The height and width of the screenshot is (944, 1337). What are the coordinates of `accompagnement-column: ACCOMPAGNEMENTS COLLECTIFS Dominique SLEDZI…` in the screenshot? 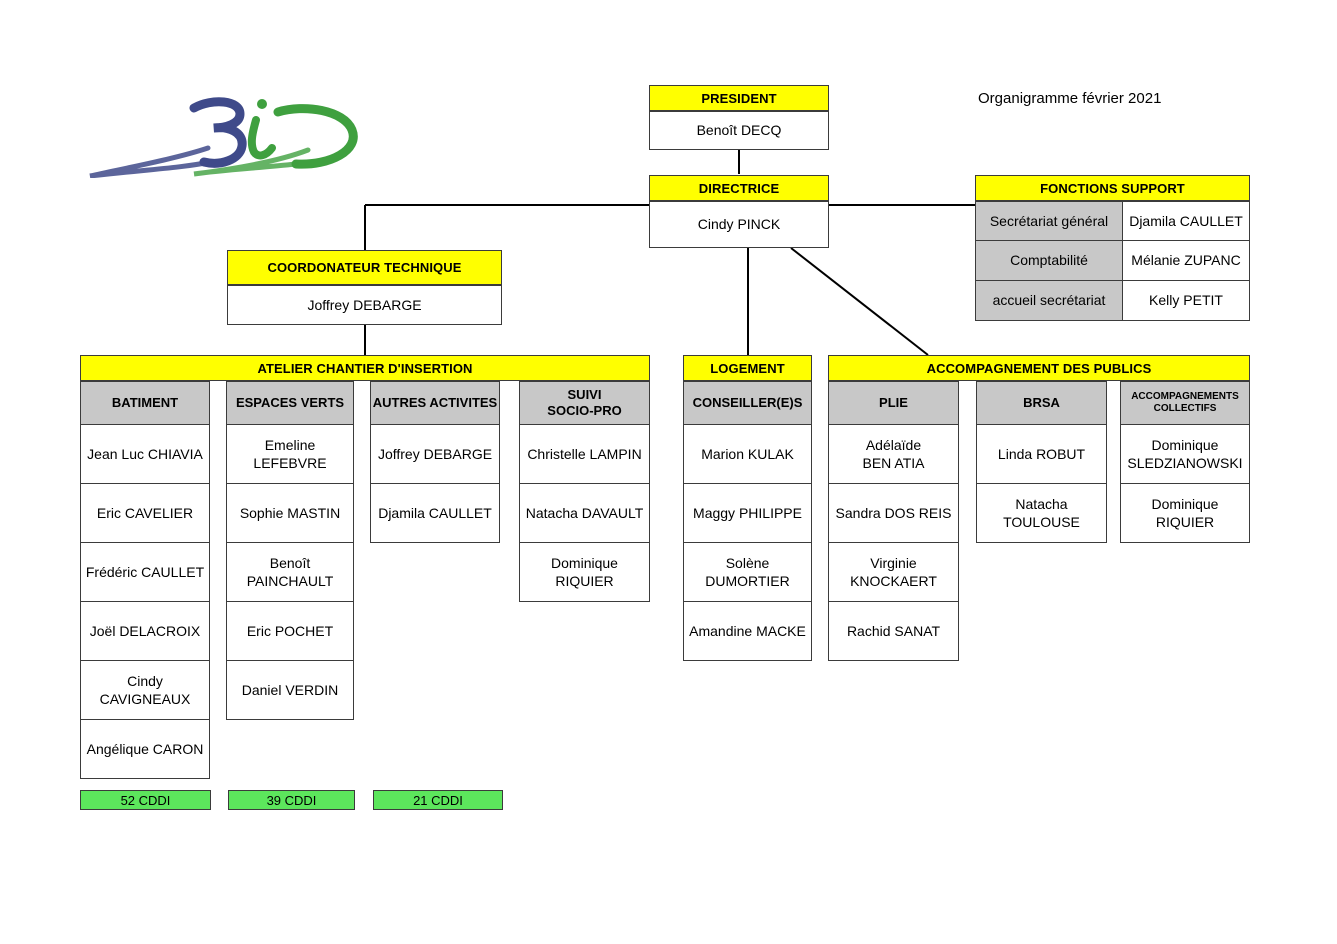 It's located at (1185, 462).